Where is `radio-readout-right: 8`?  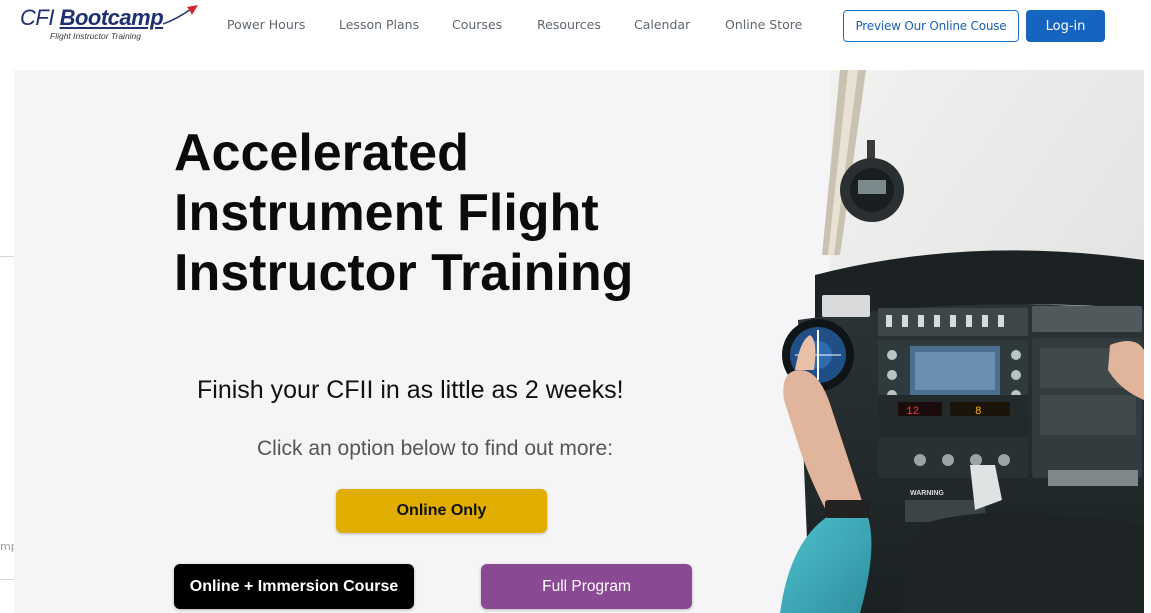
radio-readout-right: 8 is located at coordinates (978, 412).